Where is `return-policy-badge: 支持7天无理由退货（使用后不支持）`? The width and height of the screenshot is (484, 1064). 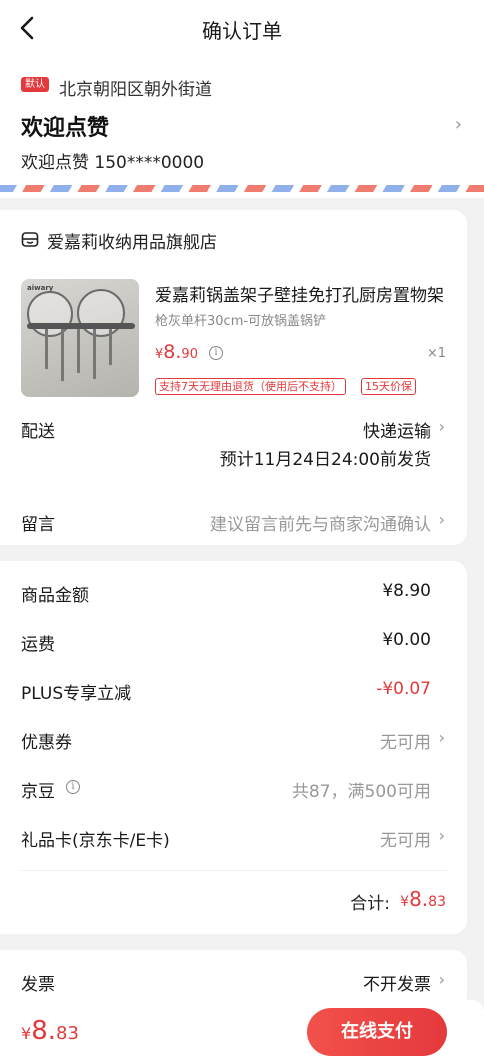
return-policy-badge: 支持7天无理由退货（使用后不支持） is located at coordinates (250, 386).